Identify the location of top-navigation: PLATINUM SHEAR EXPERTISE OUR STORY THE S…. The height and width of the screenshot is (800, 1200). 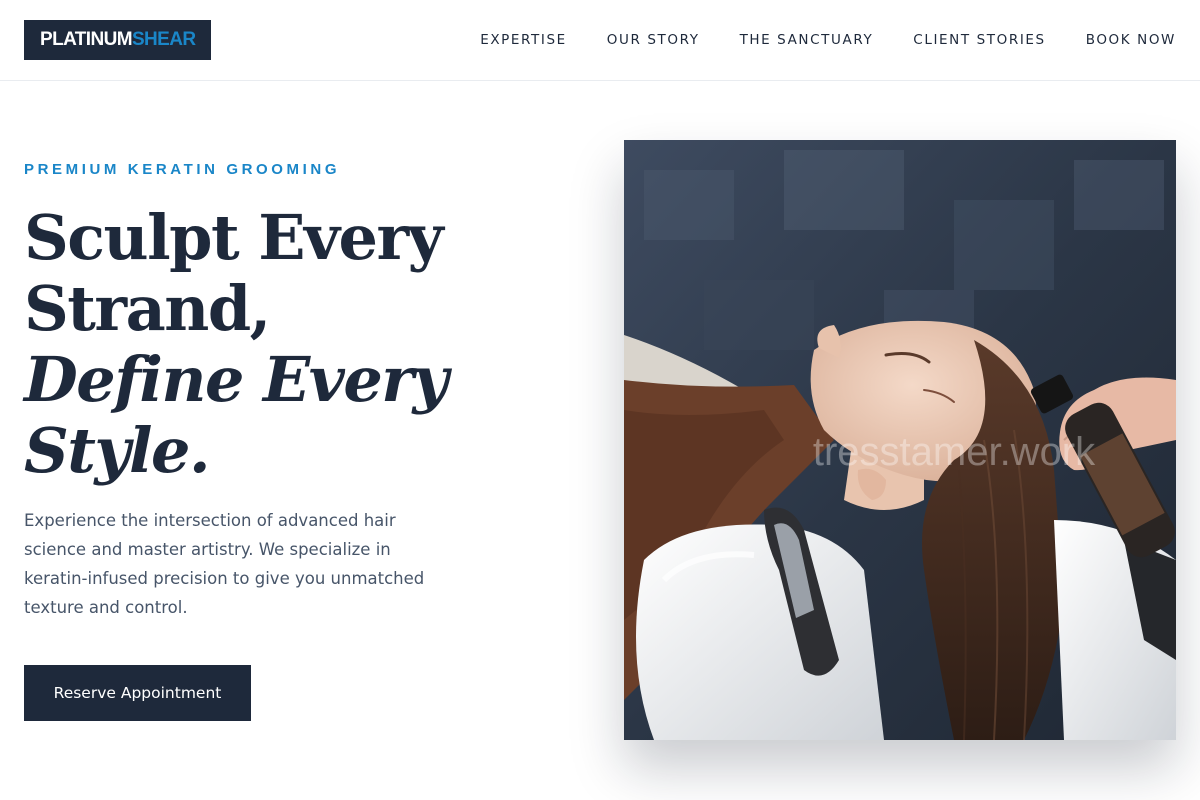
(600, 40).